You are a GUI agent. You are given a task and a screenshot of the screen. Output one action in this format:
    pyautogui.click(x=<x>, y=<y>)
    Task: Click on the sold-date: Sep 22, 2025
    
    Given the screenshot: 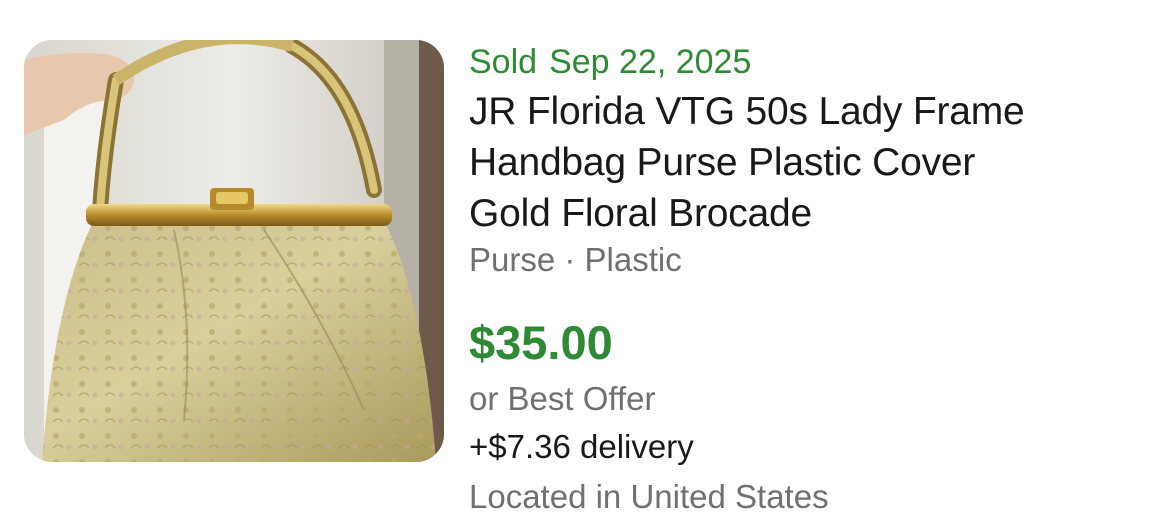 What is the action you would take?
    pyautogui.click(x=650, y=62)
    